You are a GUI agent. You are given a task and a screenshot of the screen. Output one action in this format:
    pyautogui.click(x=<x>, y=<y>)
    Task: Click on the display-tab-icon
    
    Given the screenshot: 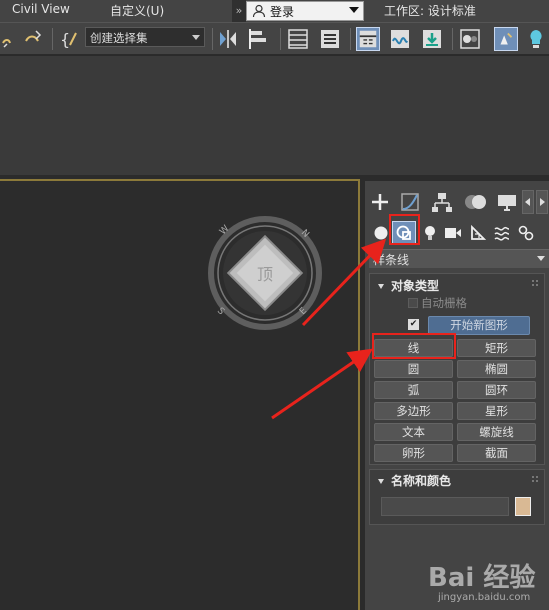 What is the action you would take?
    pyautogui.click(x=507, y=202)
    